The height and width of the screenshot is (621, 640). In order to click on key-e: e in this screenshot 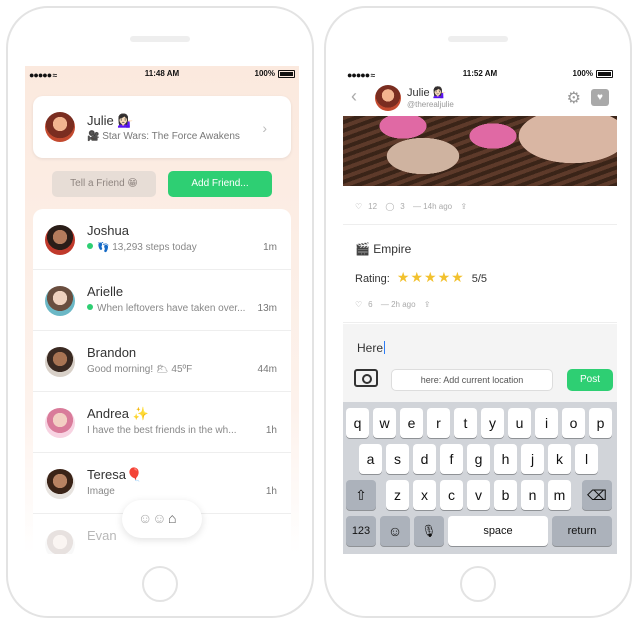, I will do `click(411, 423)`.